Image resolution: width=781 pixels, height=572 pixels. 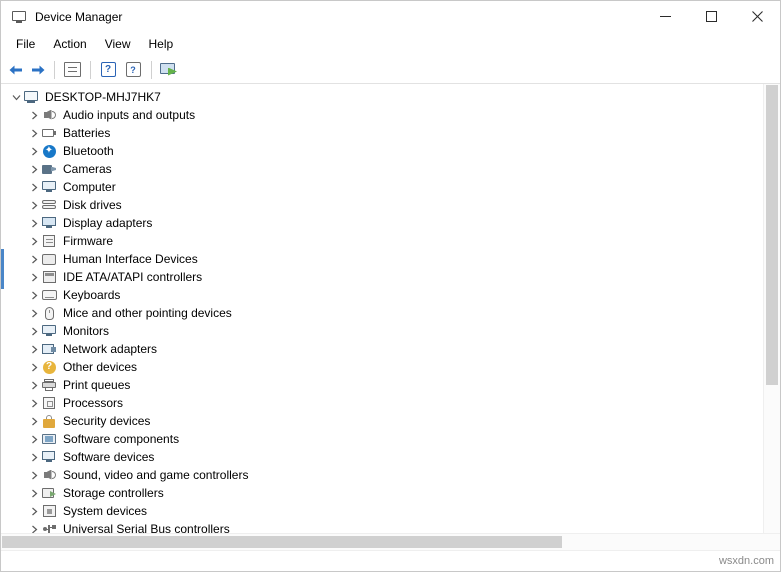 I want to click on chevron-down-icon, so click(x=16, y=97).